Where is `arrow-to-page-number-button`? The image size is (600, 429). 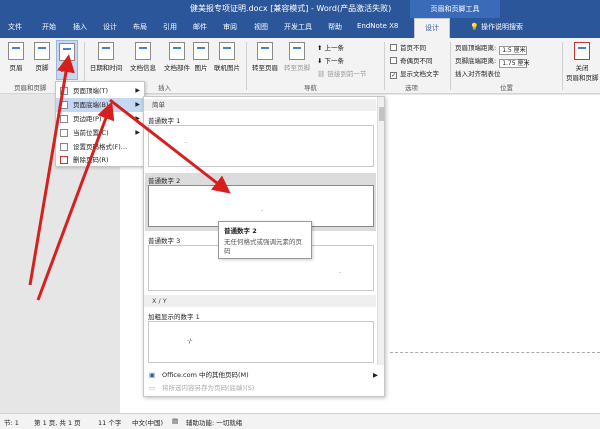 arrow-to-page-number-button is located at coordinates (51, 170).